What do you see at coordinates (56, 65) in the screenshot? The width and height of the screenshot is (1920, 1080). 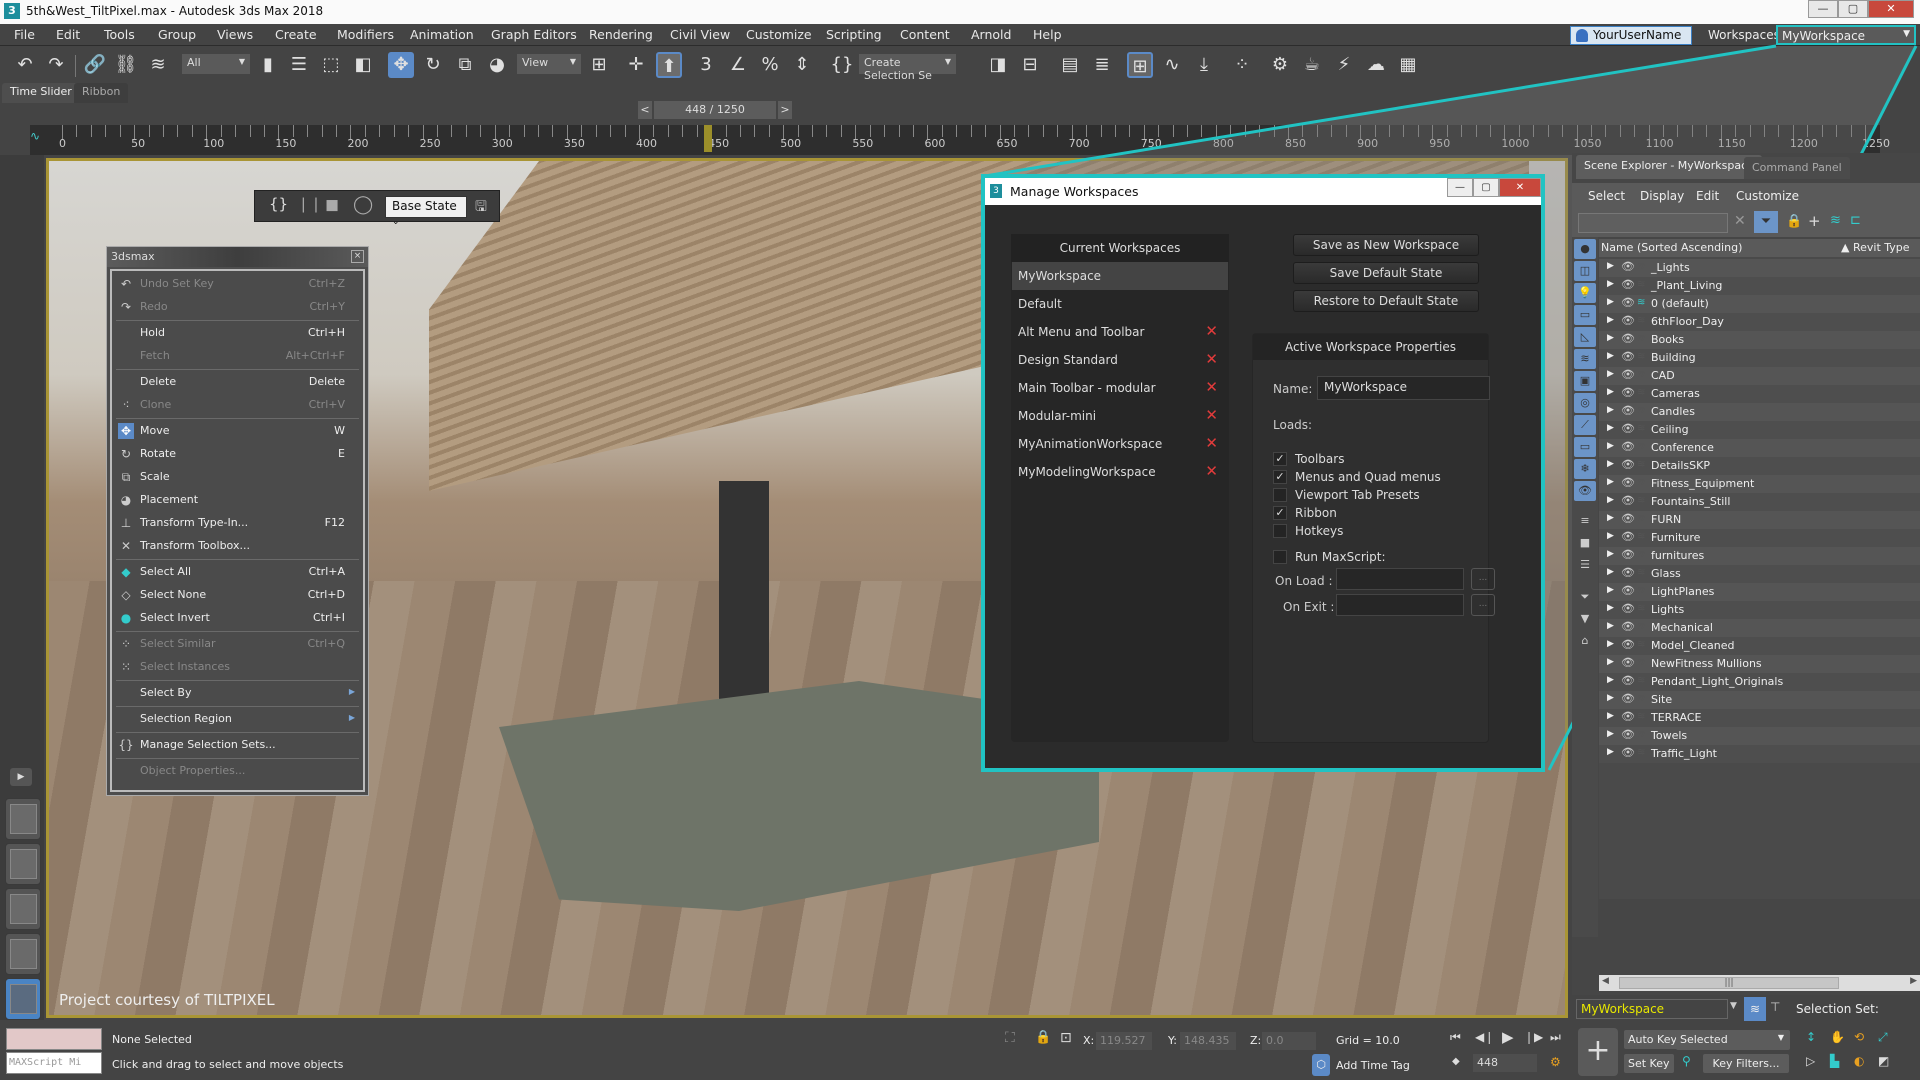 I see `redo-icon: ↷` at bounding box center [56, 65].